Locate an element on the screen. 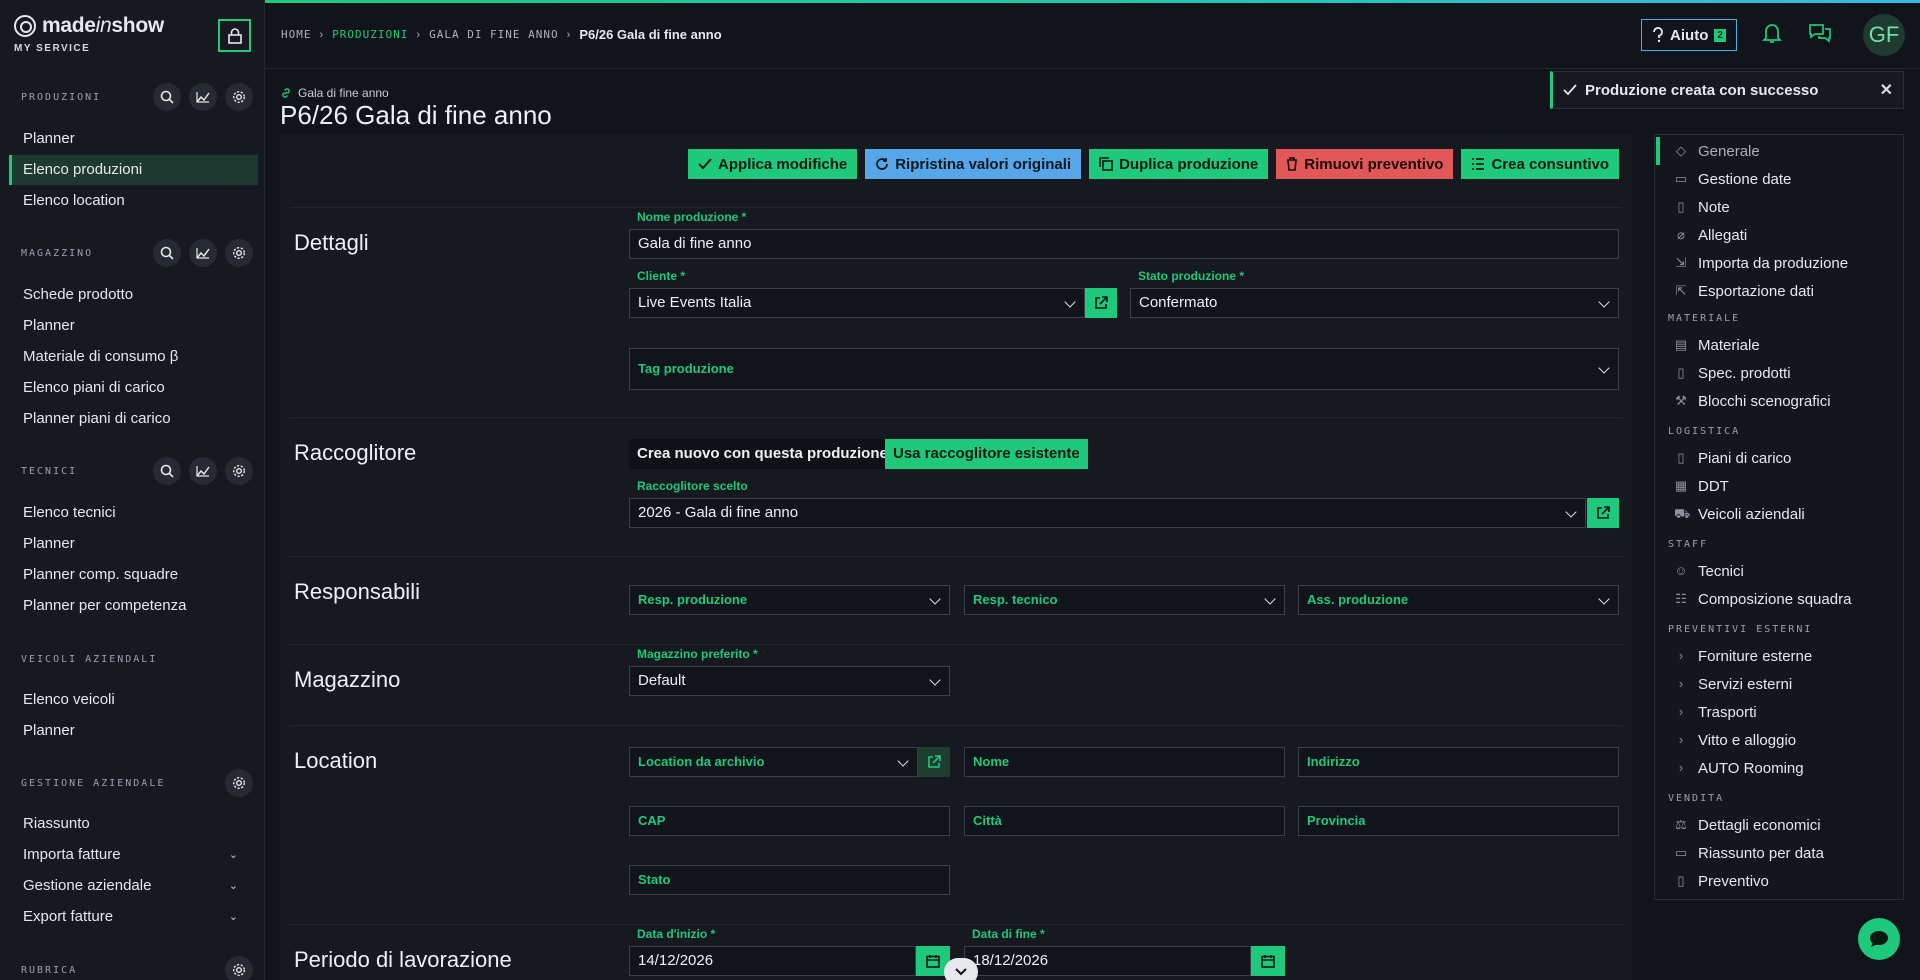 The width and height of the screenshot is (1920, 980). sidebar-item-elenco-veicoli: Elenco veicoli is located at coordinates (133, 700).